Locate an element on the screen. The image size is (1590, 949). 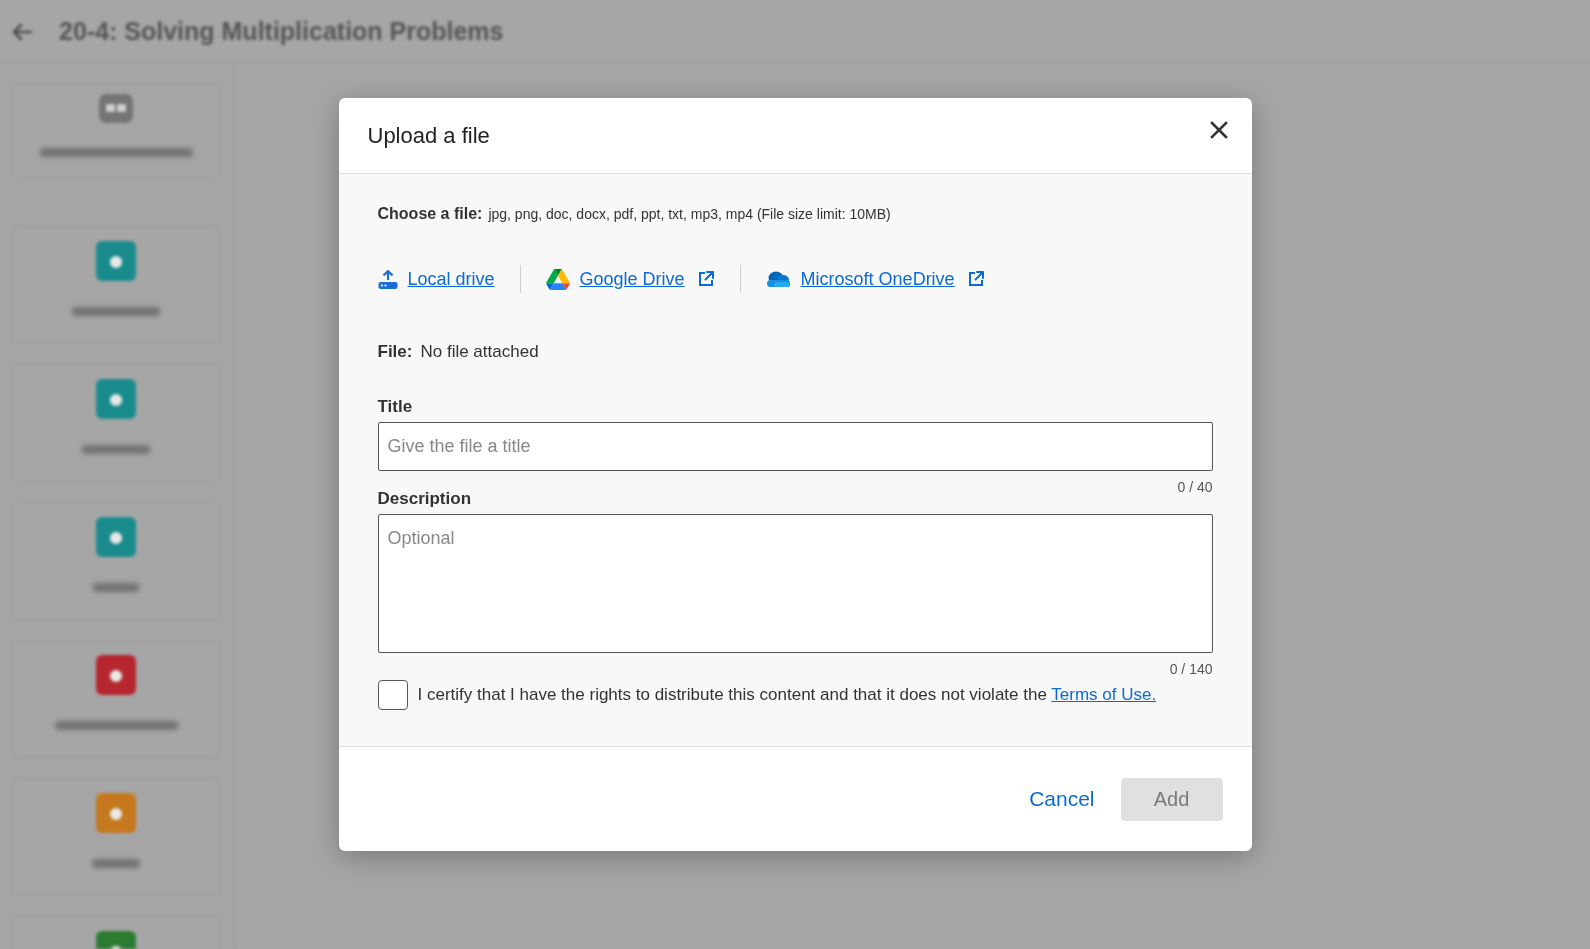
cancel-button: Cancel is located at coordinates (1062, 799).